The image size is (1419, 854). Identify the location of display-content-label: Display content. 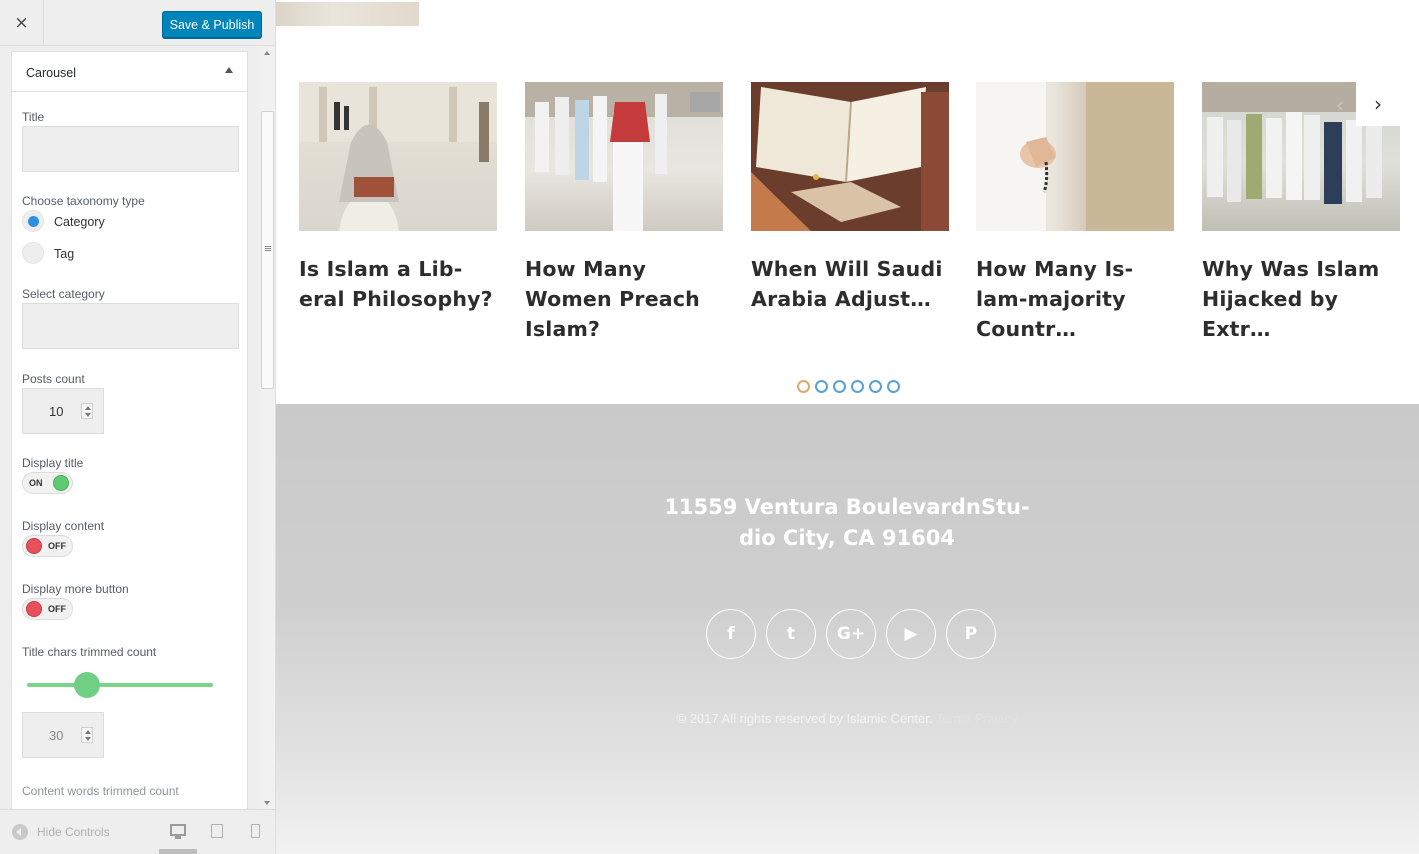
(63, 526).